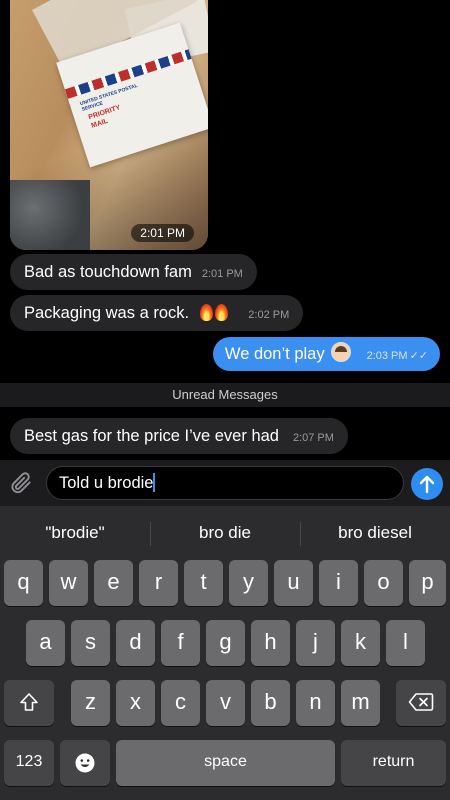 Image resolution: width=450 pixels, height=800 pixels. Describe the element at coordinates (90, 643) in the screenshot. I see `key-s: s` at that location.